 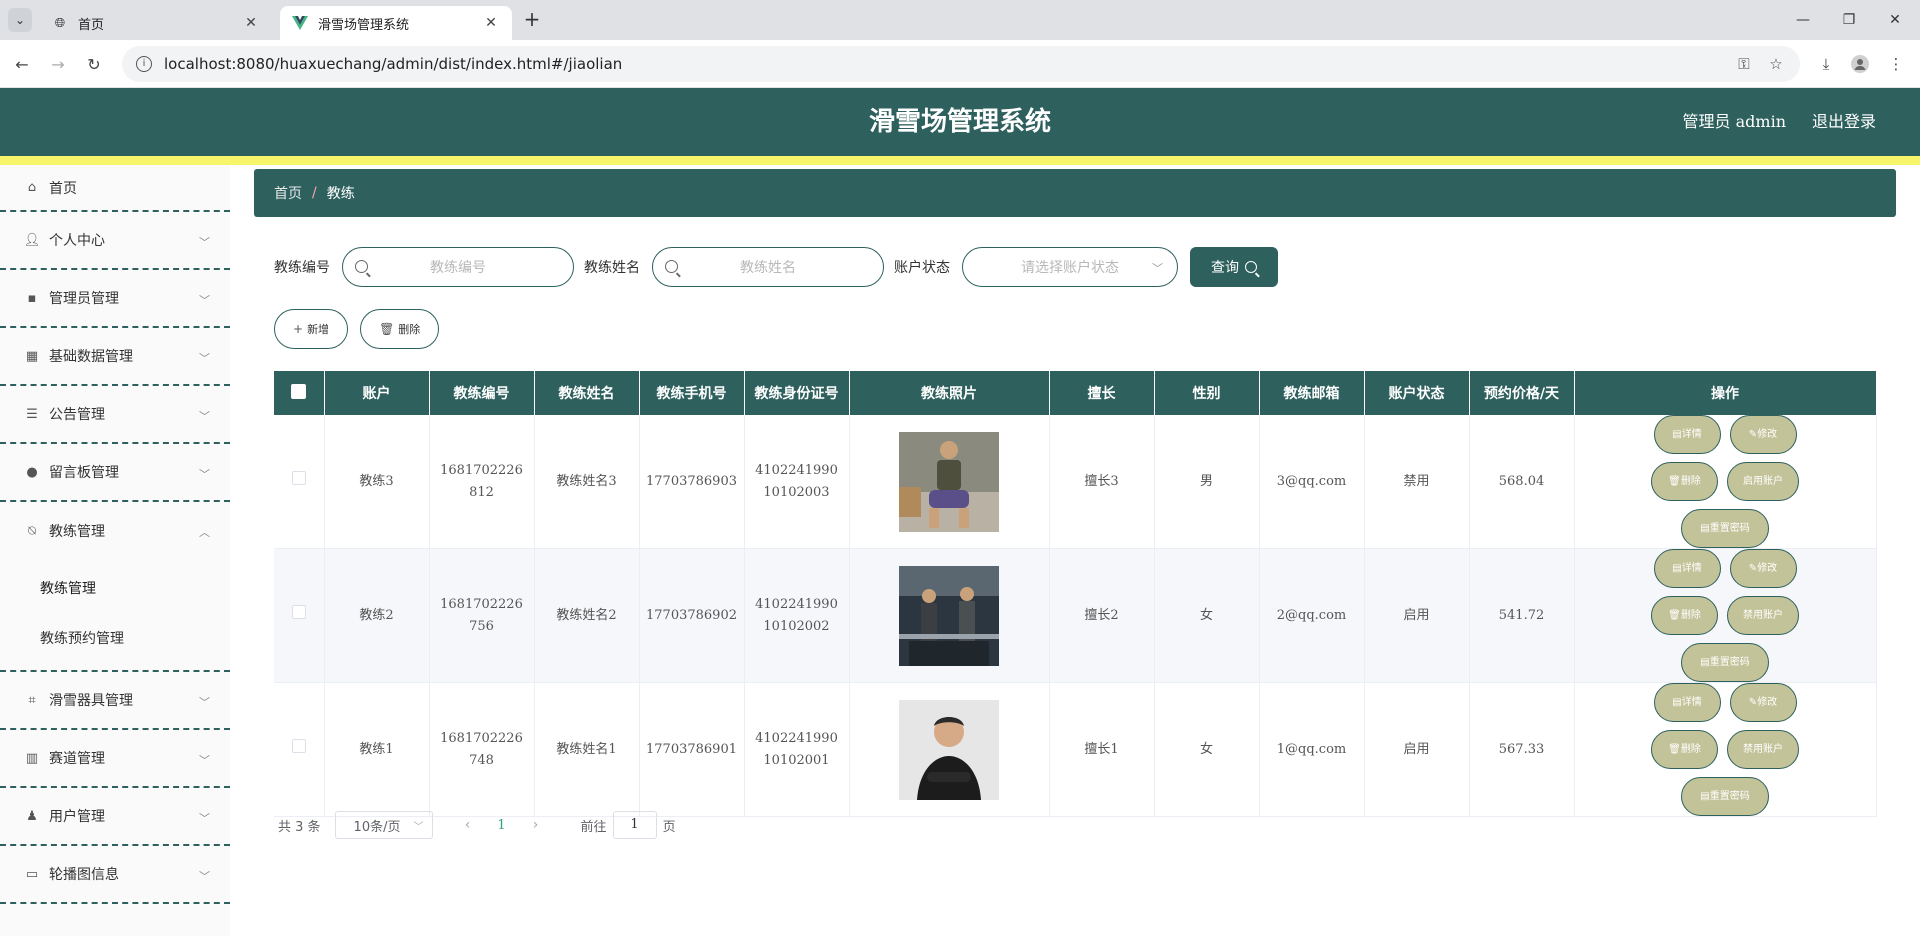 What do you see at coordinates (1522, 393) in the screenshot?
I see `column-header: 预约价格/天` at bounding box center [1522, 393].